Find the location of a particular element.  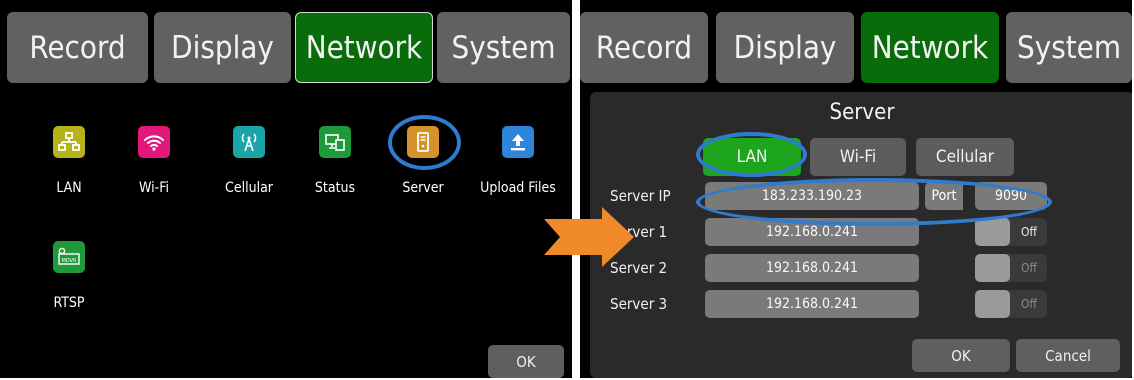

upload-files-app: Upload Files is located at coordinates (518, 161).